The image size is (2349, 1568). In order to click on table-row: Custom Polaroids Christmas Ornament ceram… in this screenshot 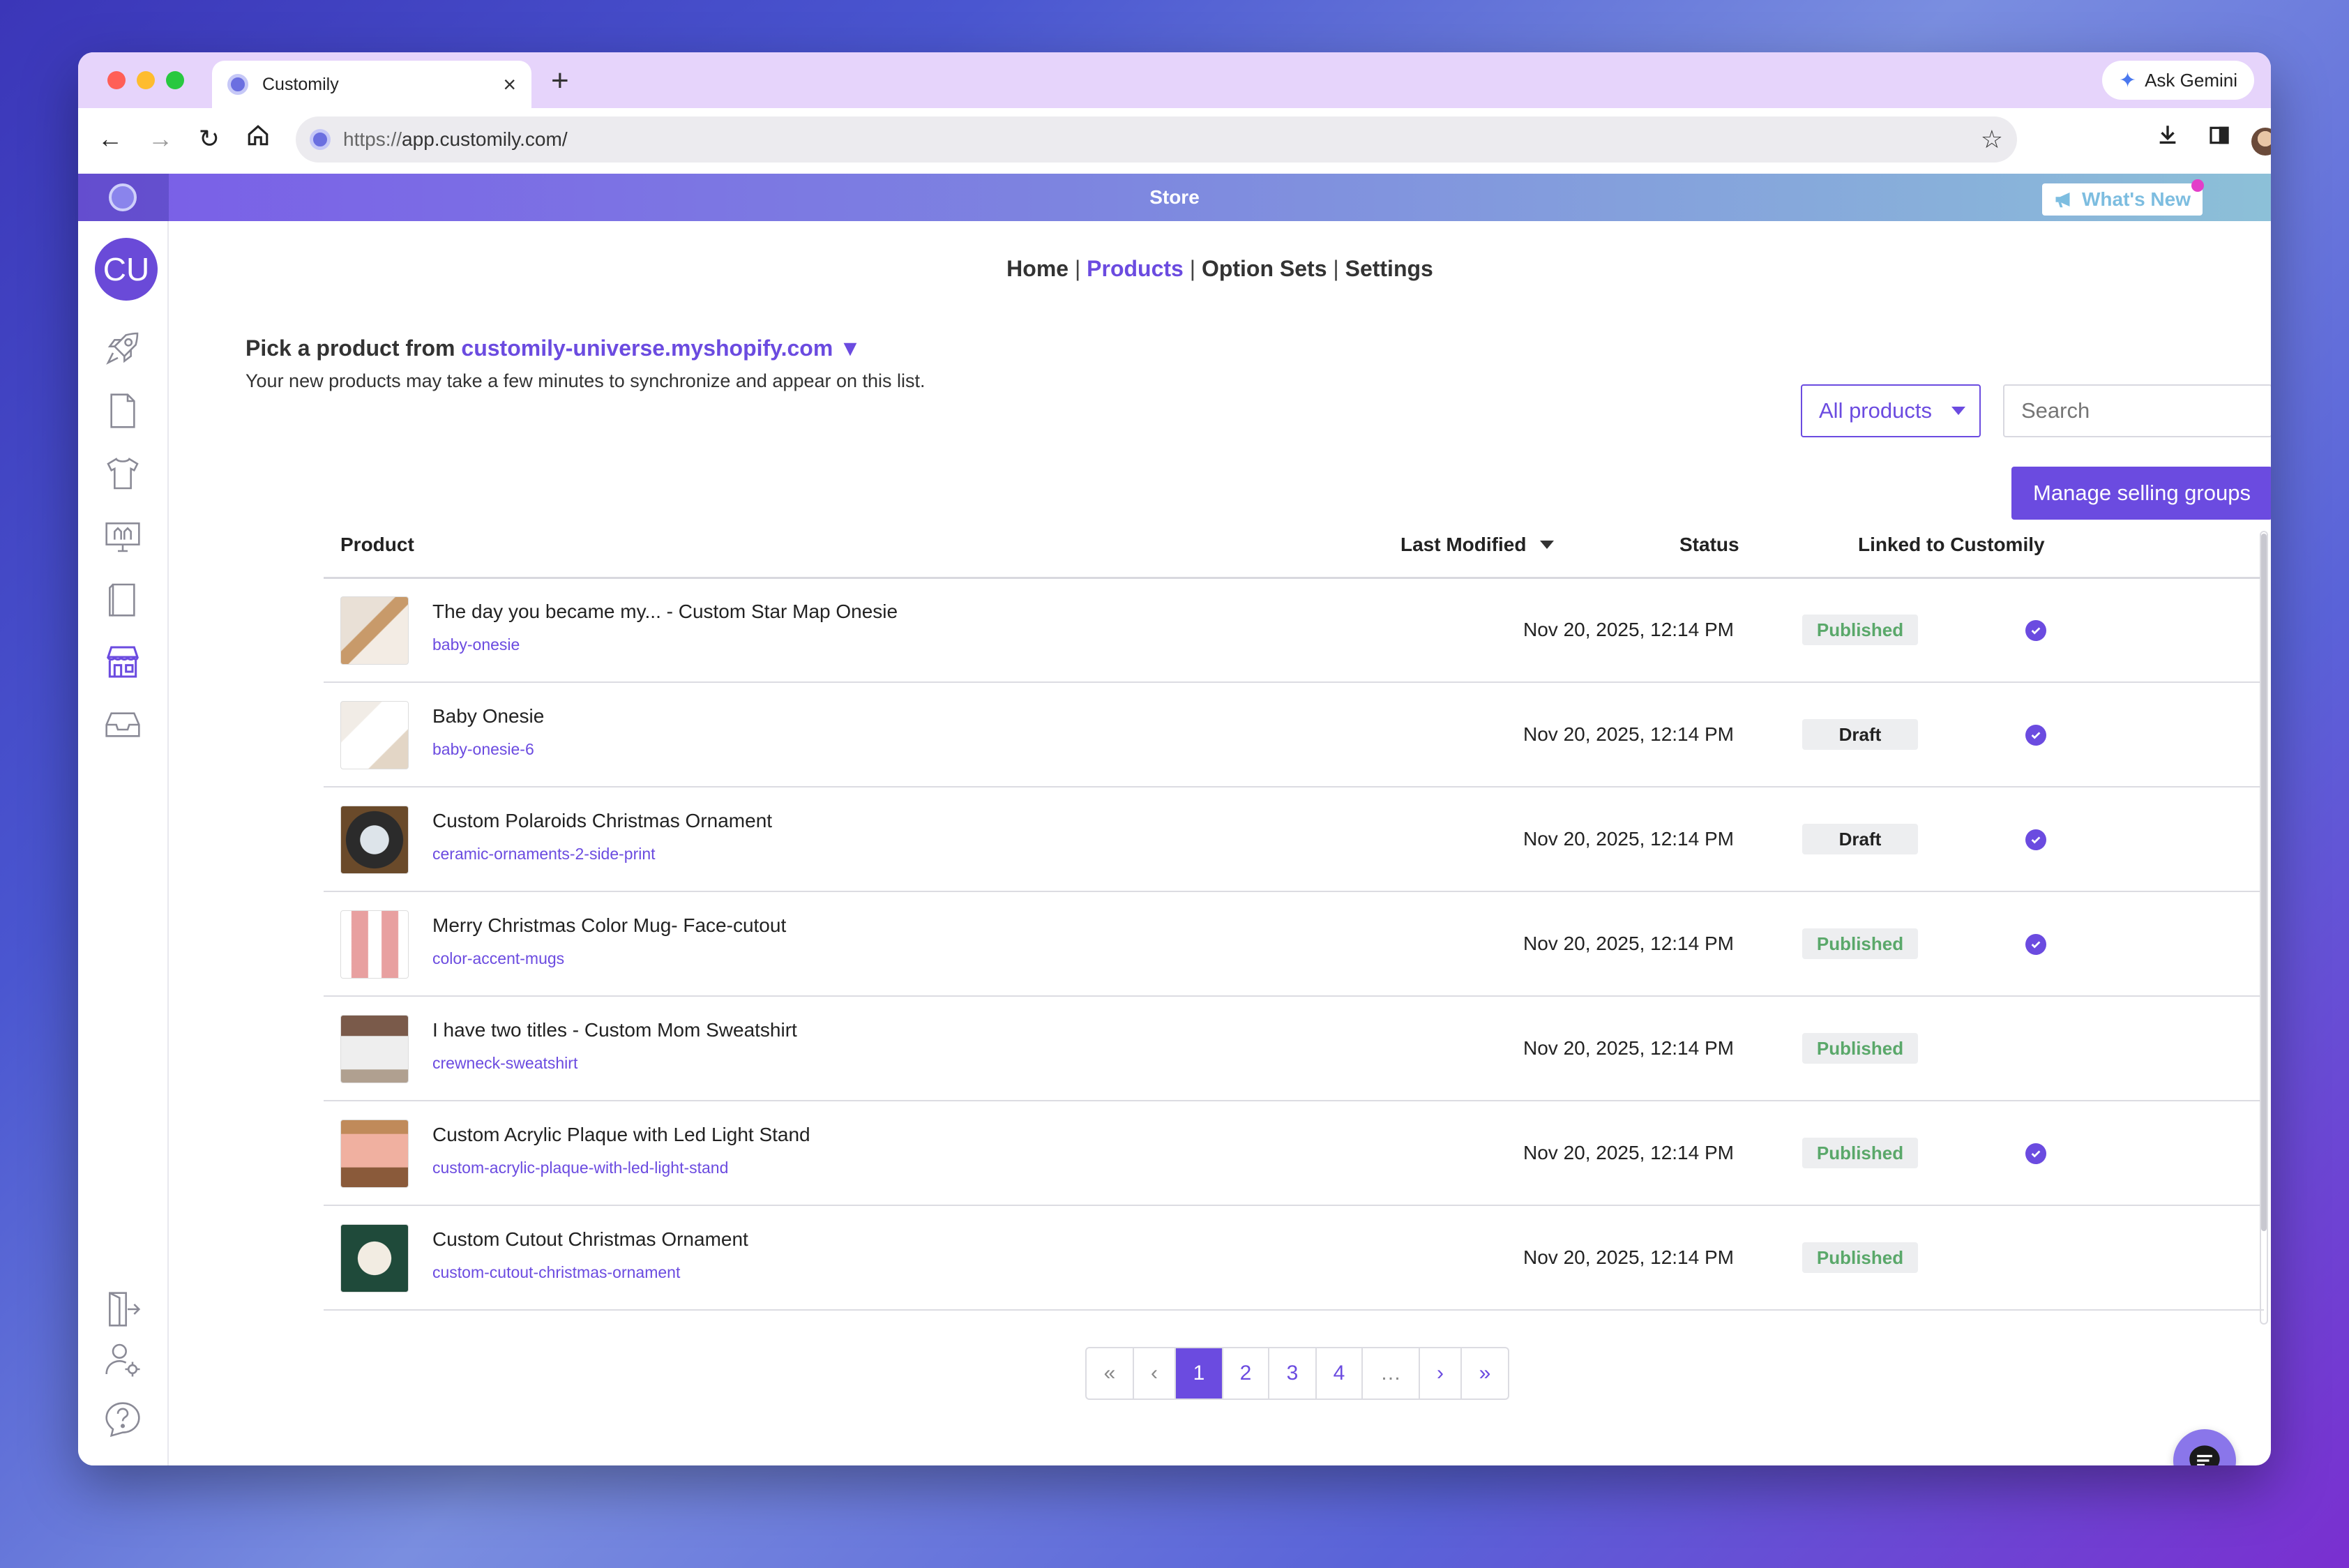, I will do `click(1294, 839)`.